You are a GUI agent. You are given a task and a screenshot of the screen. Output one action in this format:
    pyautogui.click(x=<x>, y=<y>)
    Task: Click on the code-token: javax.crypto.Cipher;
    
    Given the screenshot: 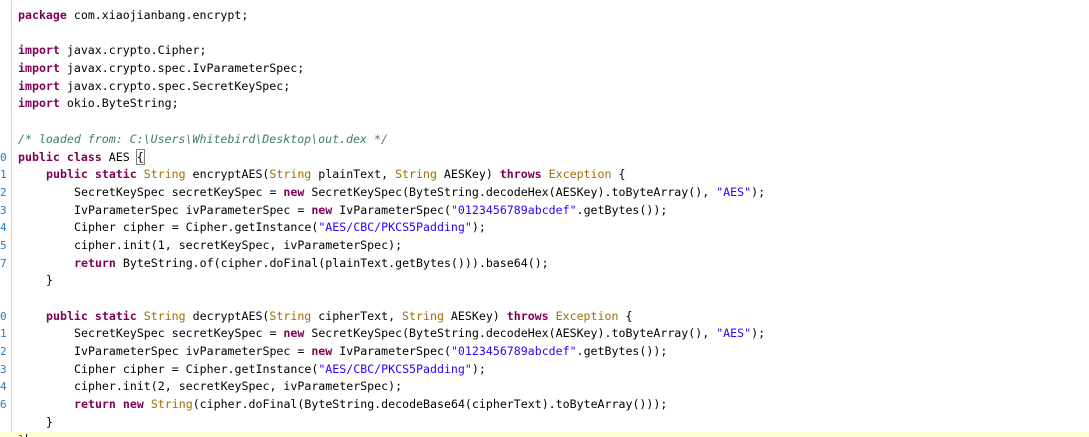 What is the action you would take?
    pyautogui.click(x=133, y=50)
    